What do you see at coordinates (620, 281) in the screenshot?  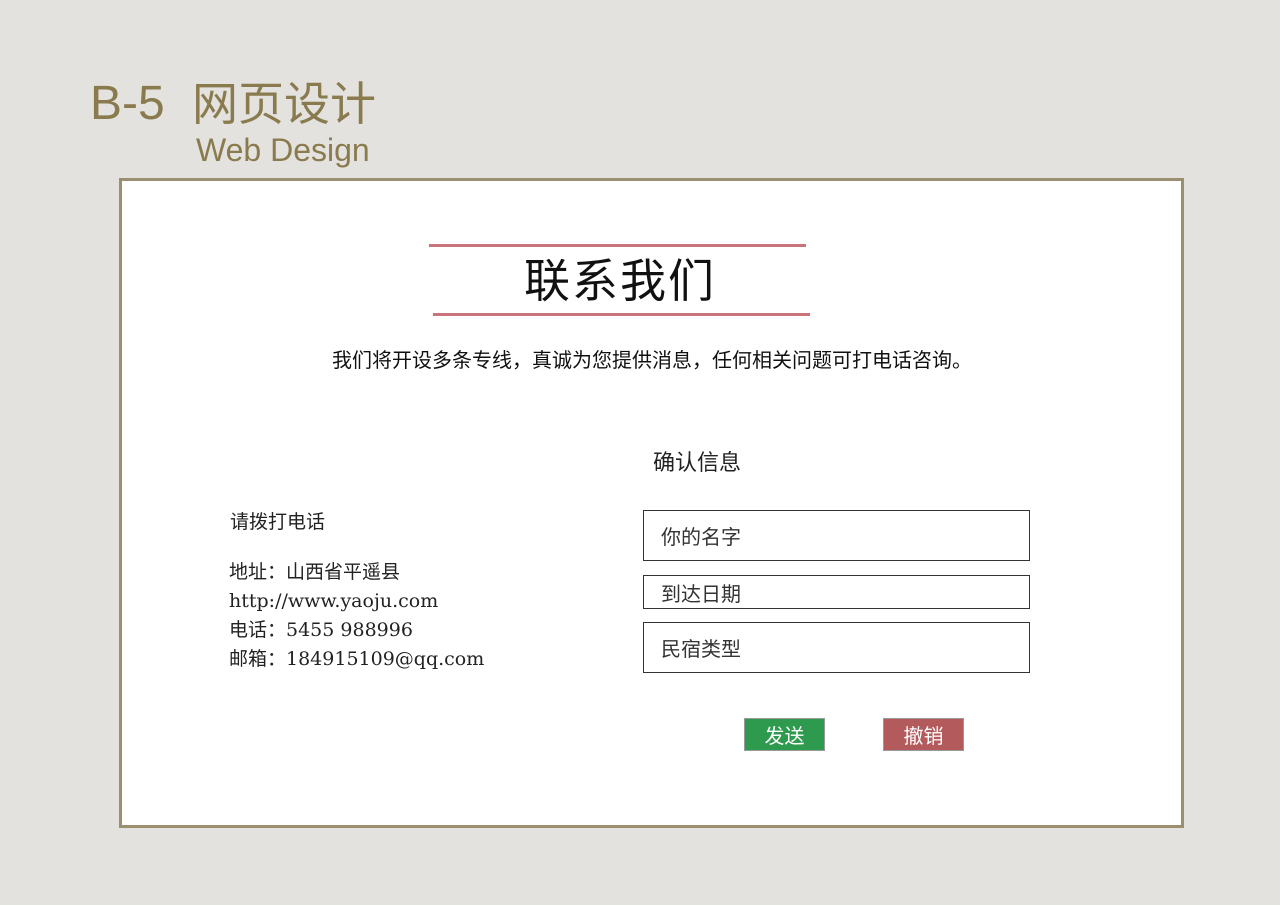 I see `page-title: 联系我们` at bounding box center [620, 281].